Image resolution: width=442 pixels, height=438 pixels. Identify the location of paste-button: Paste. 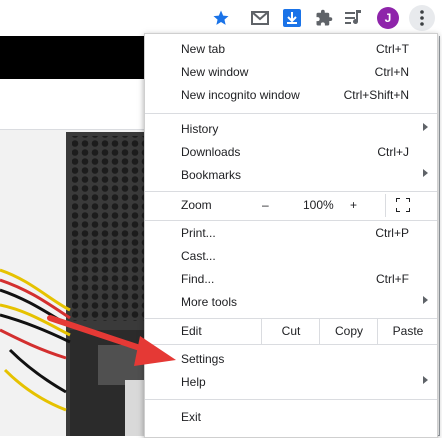
(407, 331).